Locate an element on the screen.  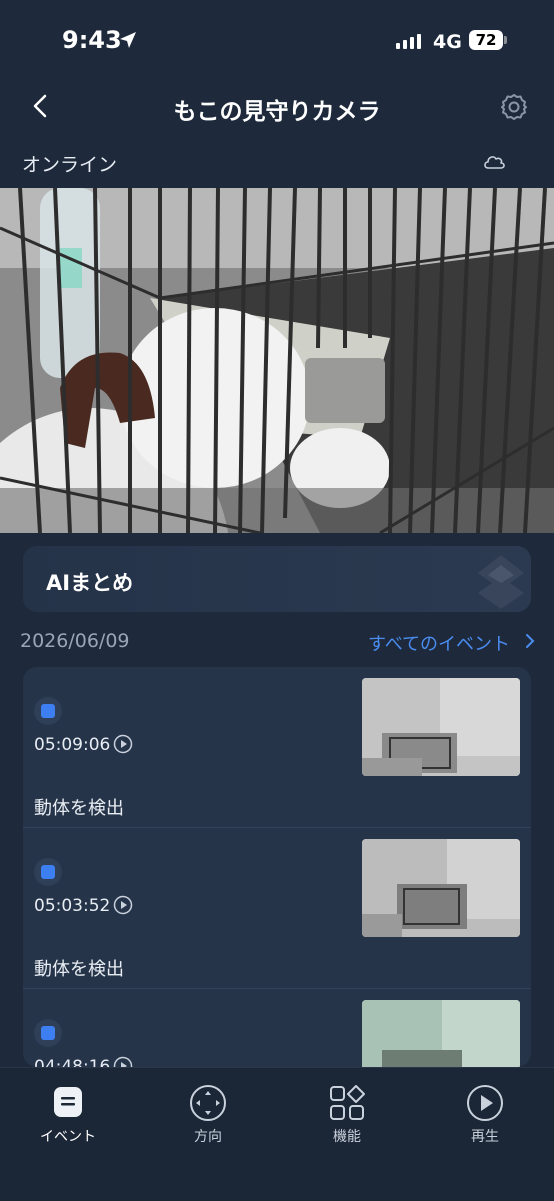
location-arrow-icon is located at coordinates (128, 40).